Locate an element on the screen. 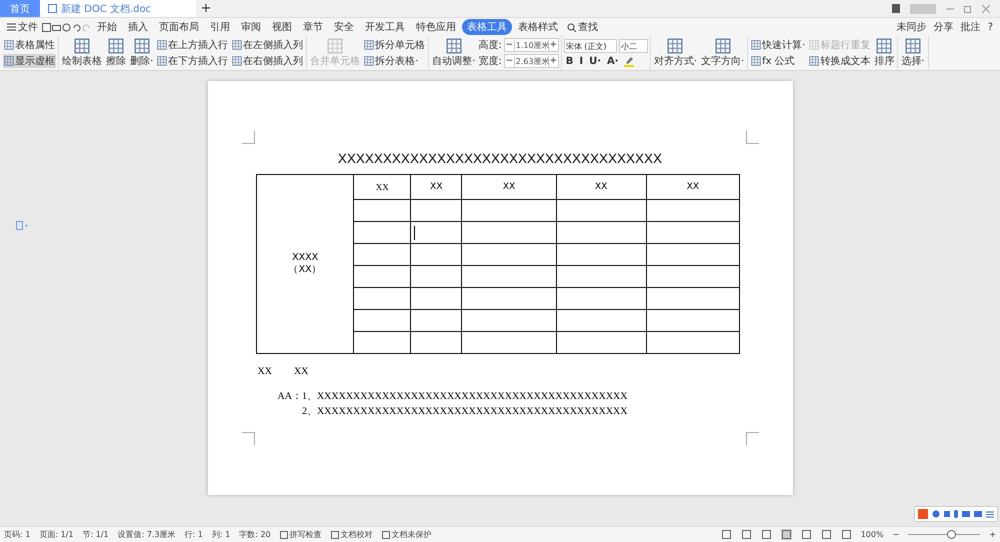 This screenshot has height=542, width=1000. ribbon-tab: 审阅 is located at coordinates (251, 27).